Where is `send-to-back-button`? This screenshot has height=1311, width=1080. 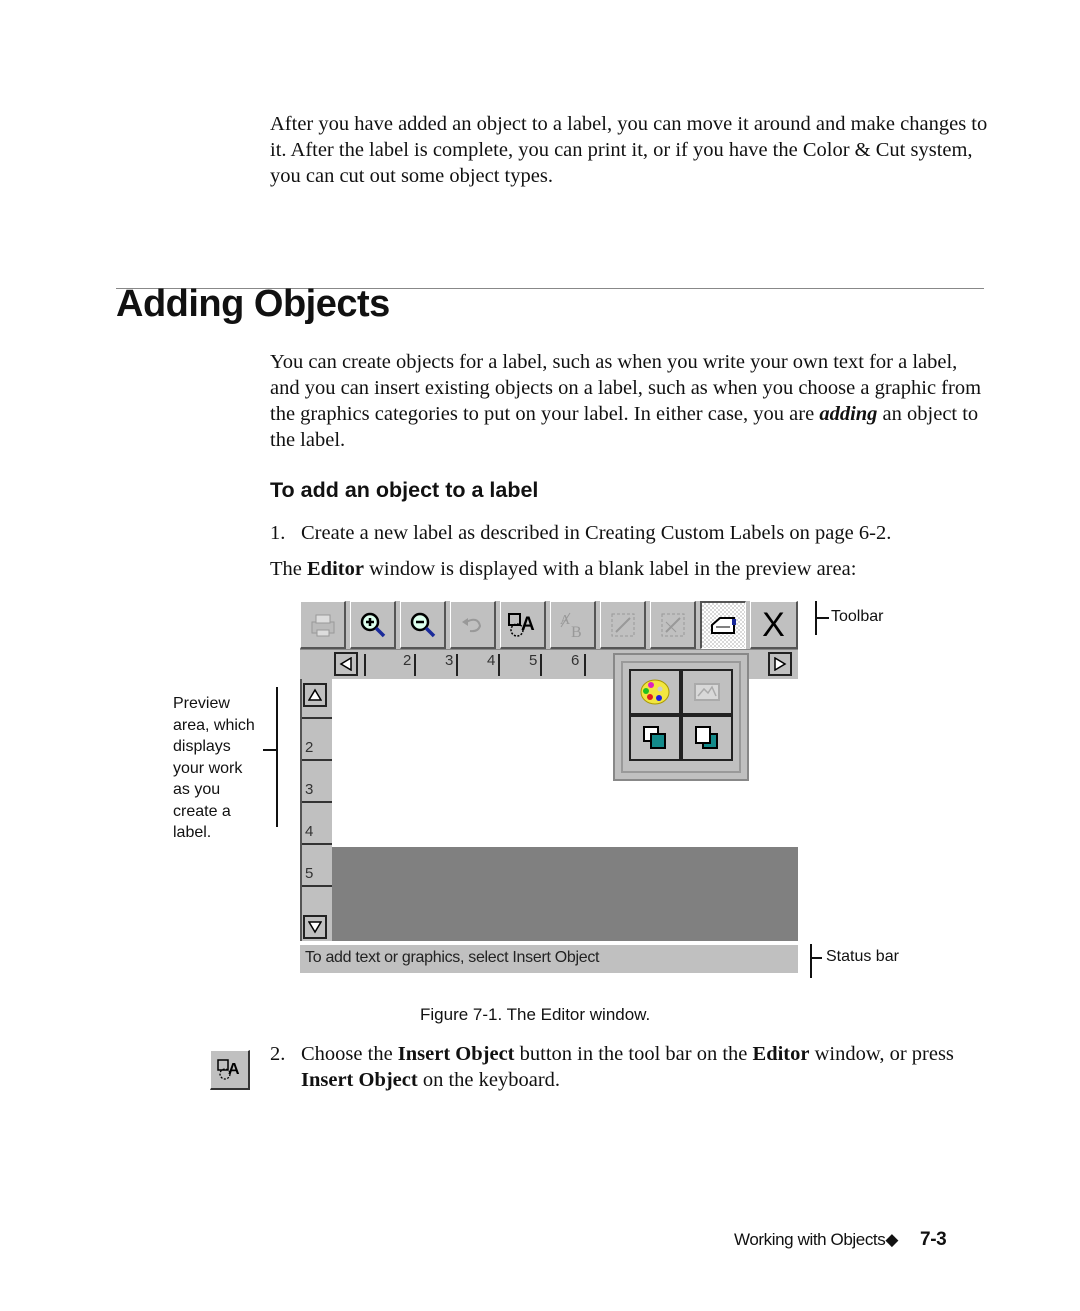 send-to-back-button is located at coordinates (707, 738).